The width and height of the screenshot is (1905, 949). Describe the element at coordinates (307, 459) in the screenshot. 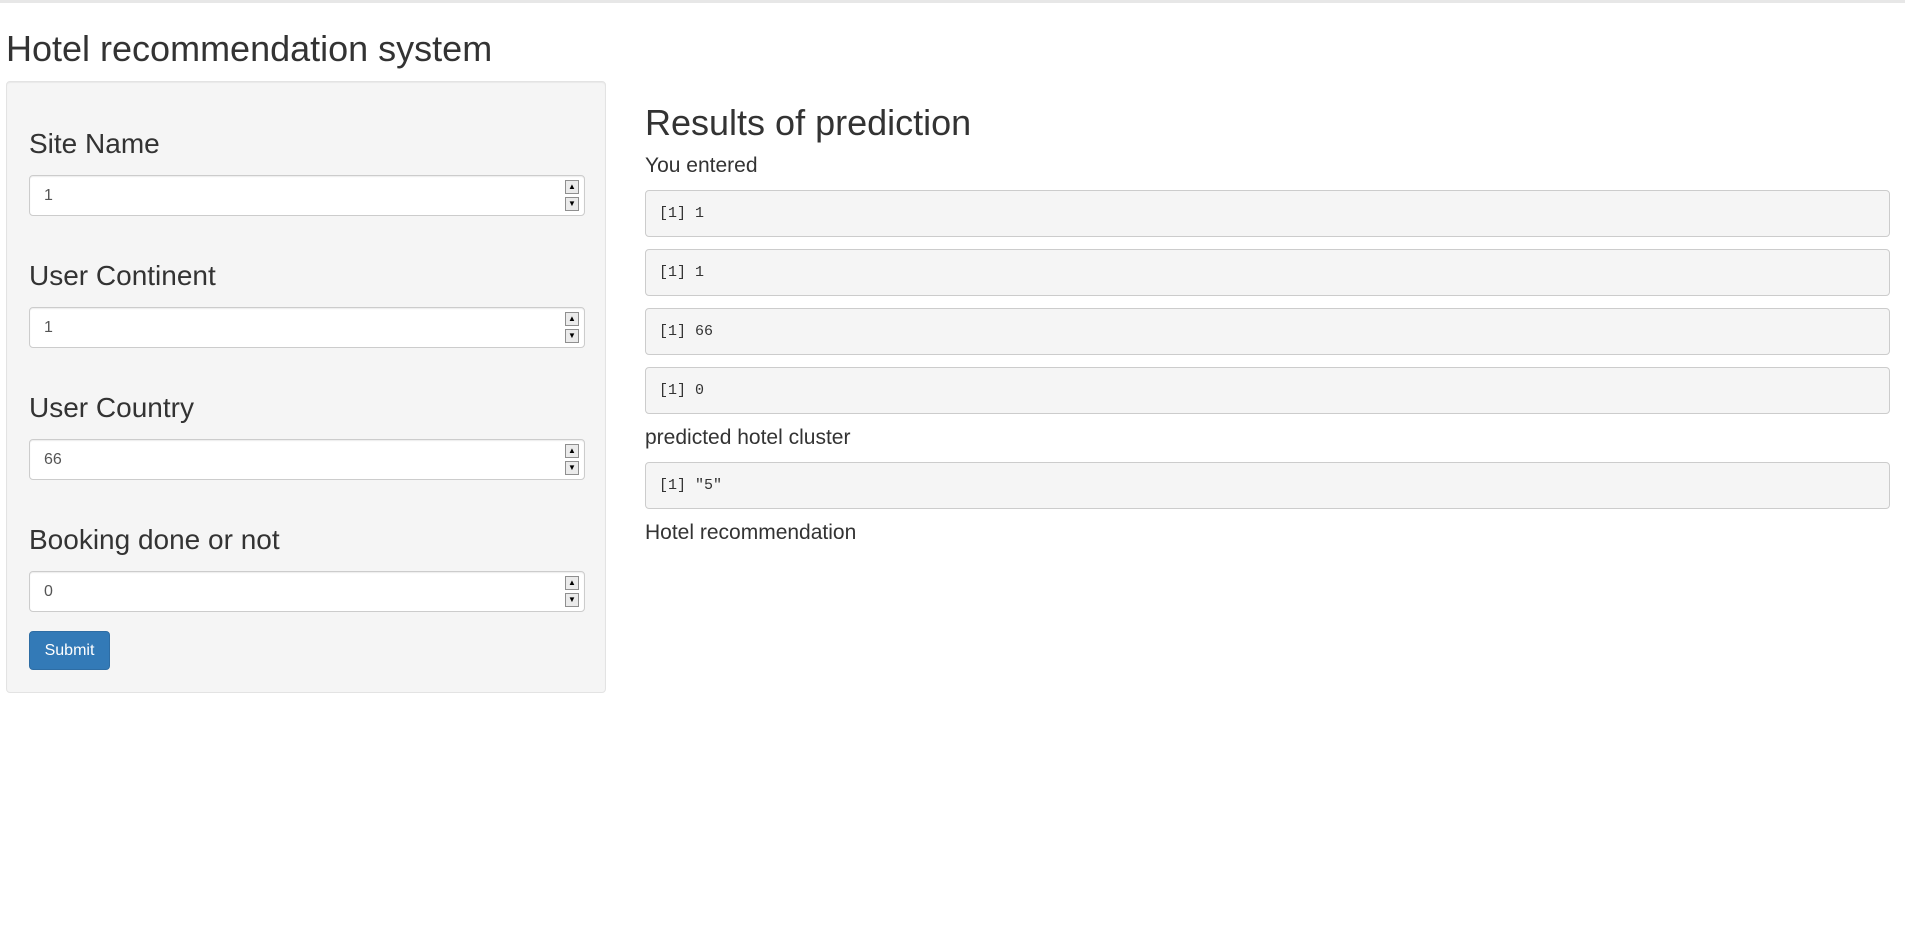

I see `user-country-input: 66 ▲ ▼` at that location.